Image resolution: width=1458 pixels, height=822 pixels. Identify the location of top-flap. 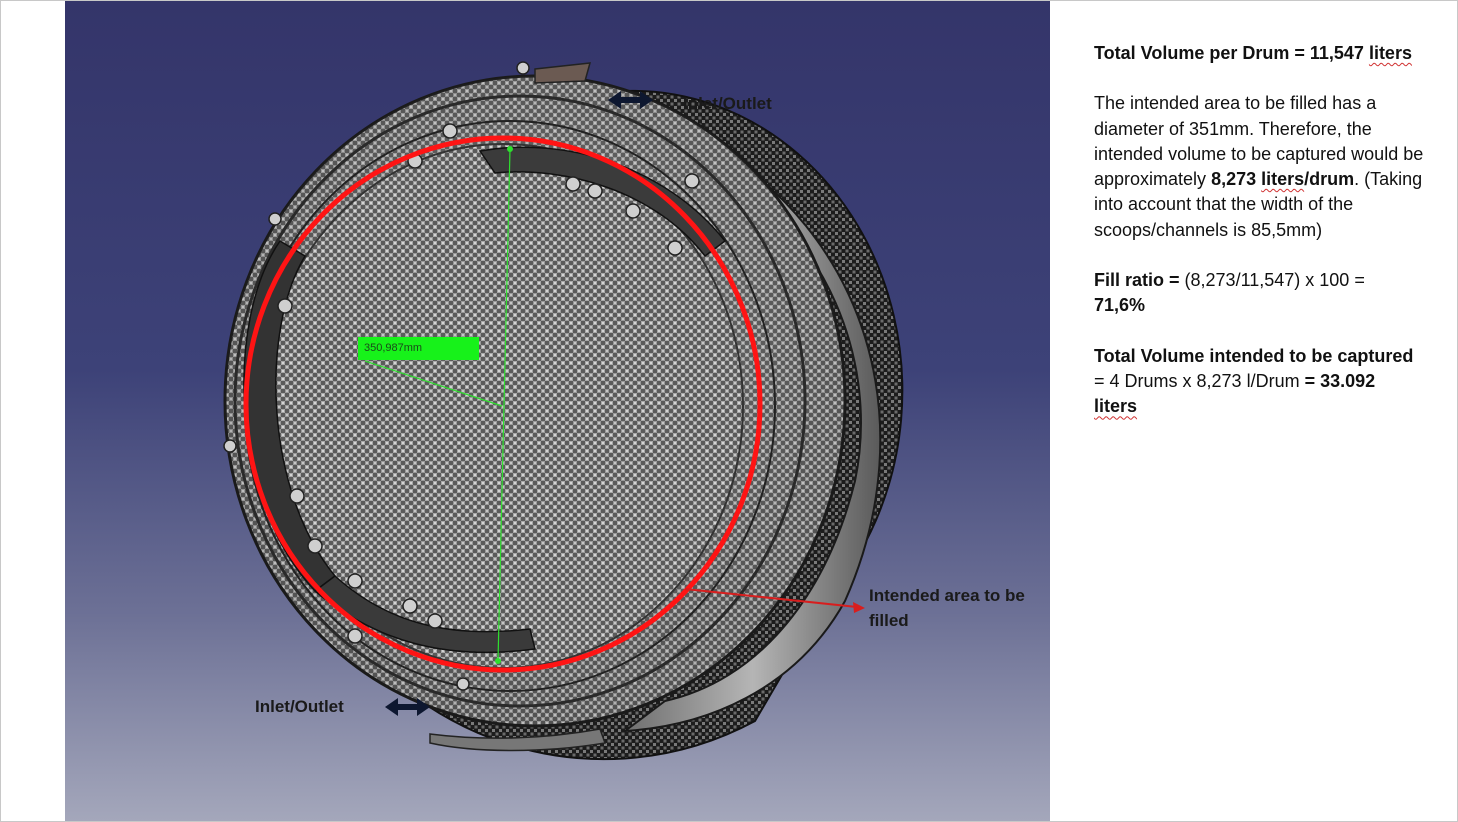
(563, 73).